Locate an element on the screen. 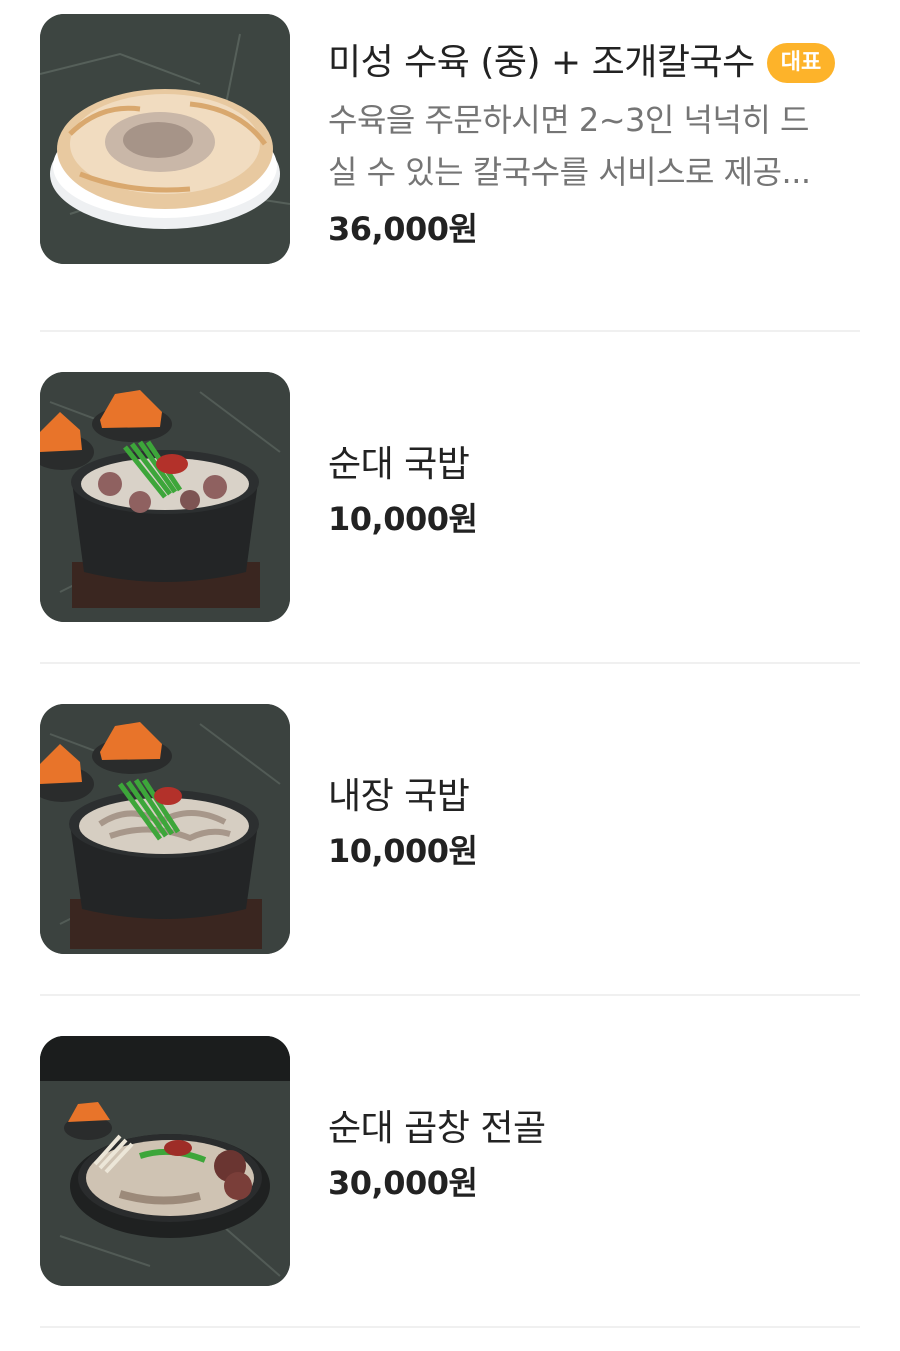  naejang-gukbap-bowl-icon is located at coordinates (165, 829).